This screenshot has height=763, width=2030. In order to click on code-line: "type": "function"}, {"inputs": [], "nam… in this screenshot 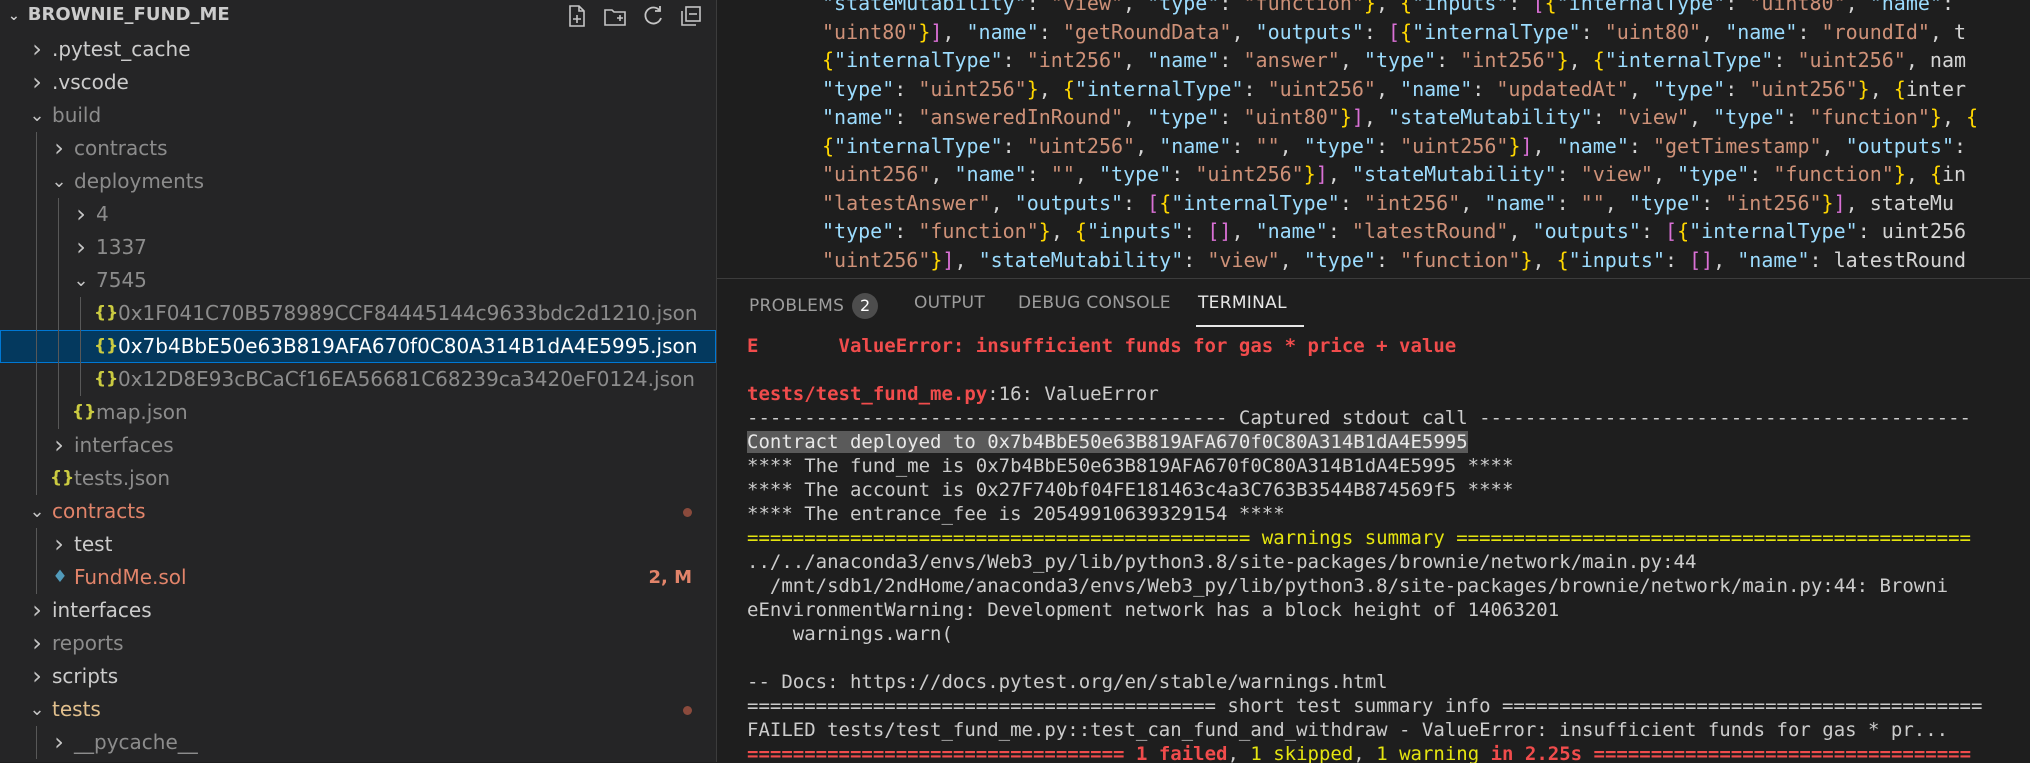, I will do `click(1394, 231)`.